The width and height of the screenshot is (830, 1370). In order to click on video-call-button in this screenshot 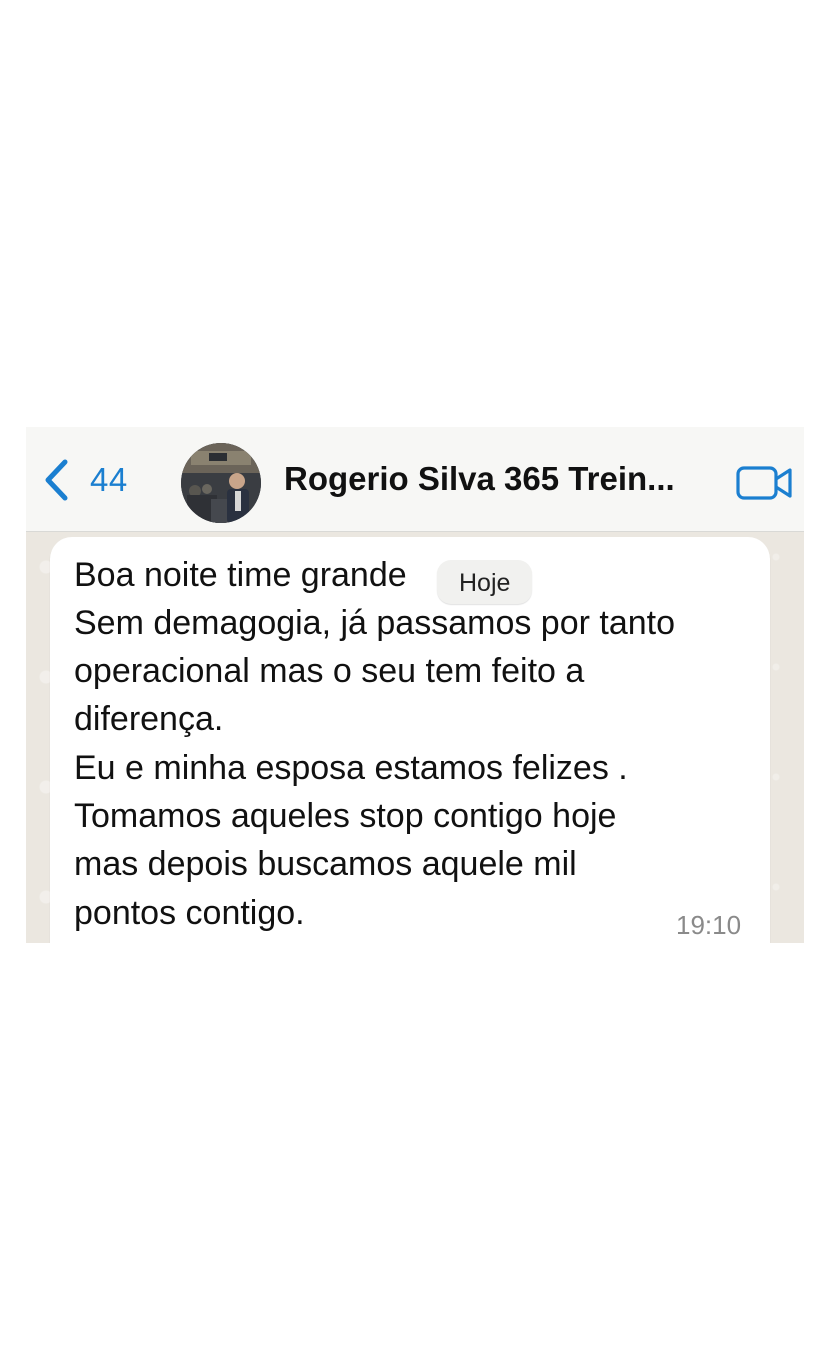, I will do `click(765, 483)`.